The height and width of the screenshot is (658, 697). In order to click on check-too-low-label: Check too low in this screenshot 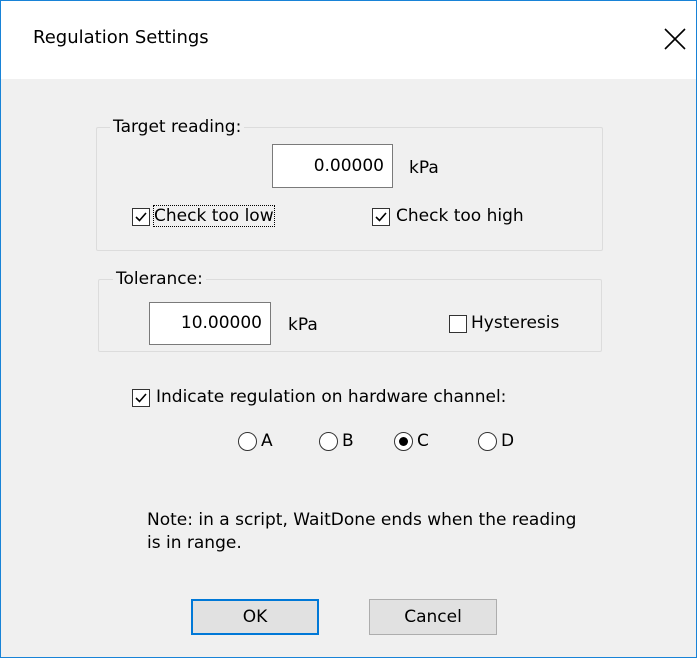, I will do `click(214, 216)`.